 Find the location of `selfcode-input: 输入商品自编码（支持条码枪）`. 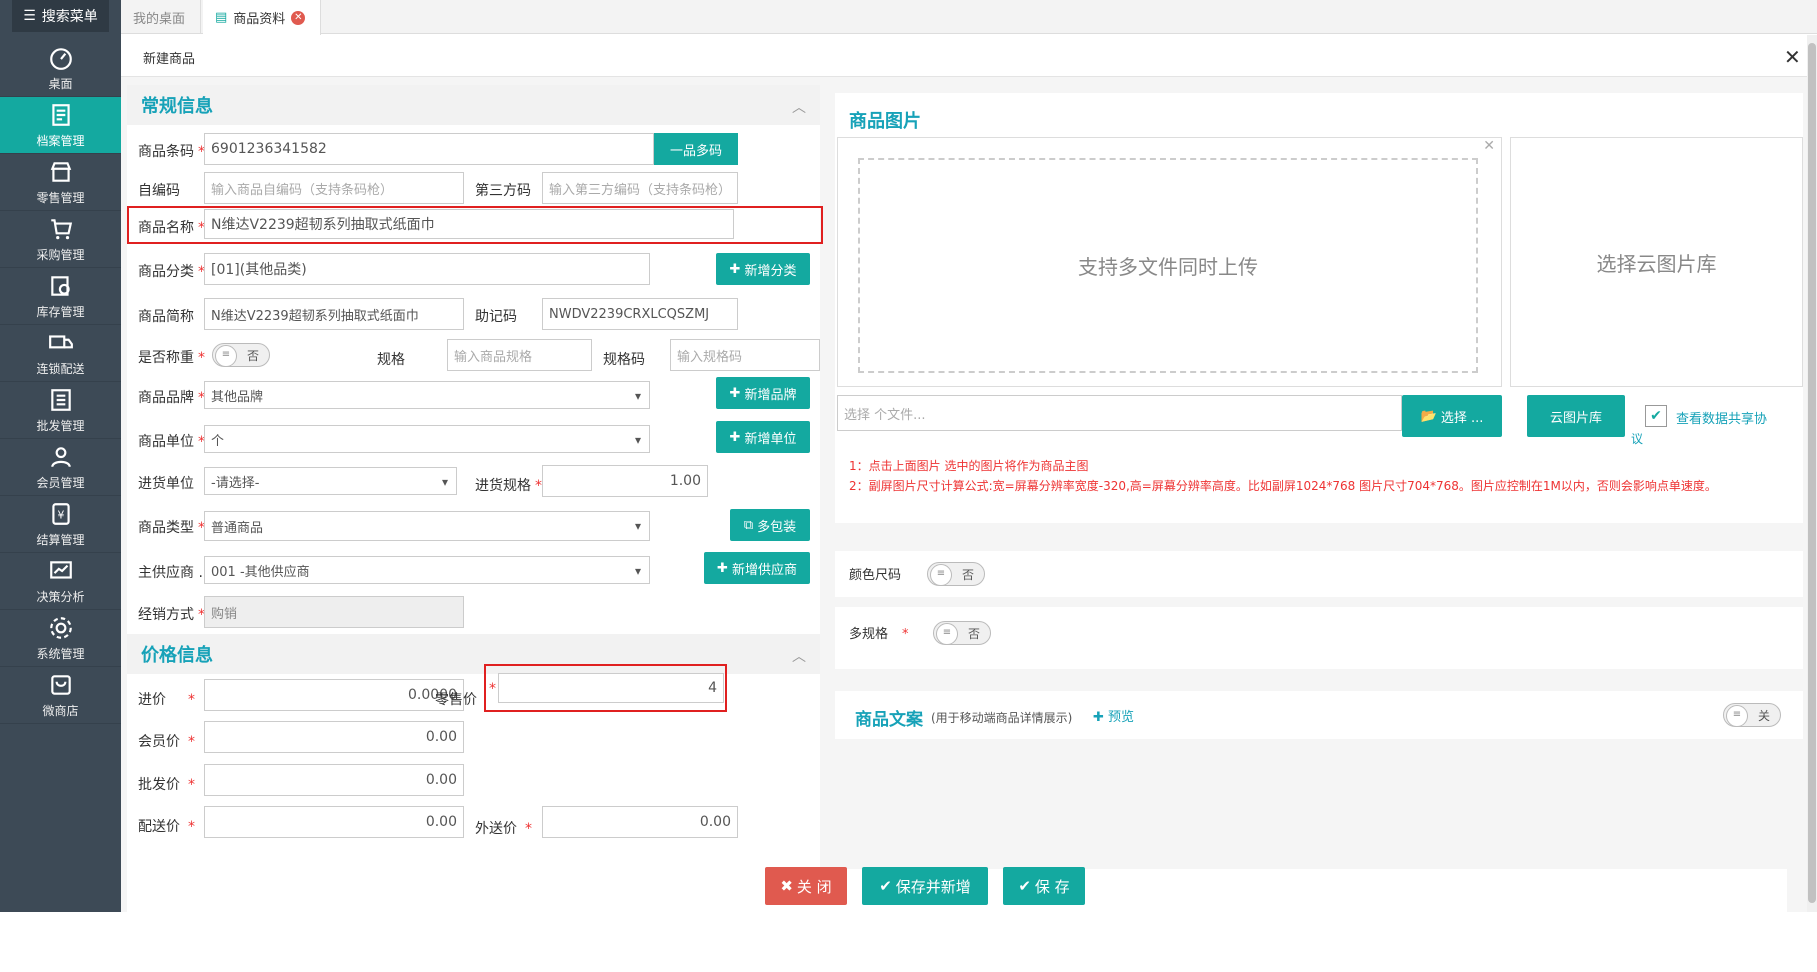

selfcode-input: 输入商品自编码（支持条码枪） is located at coordinates (334, 188).